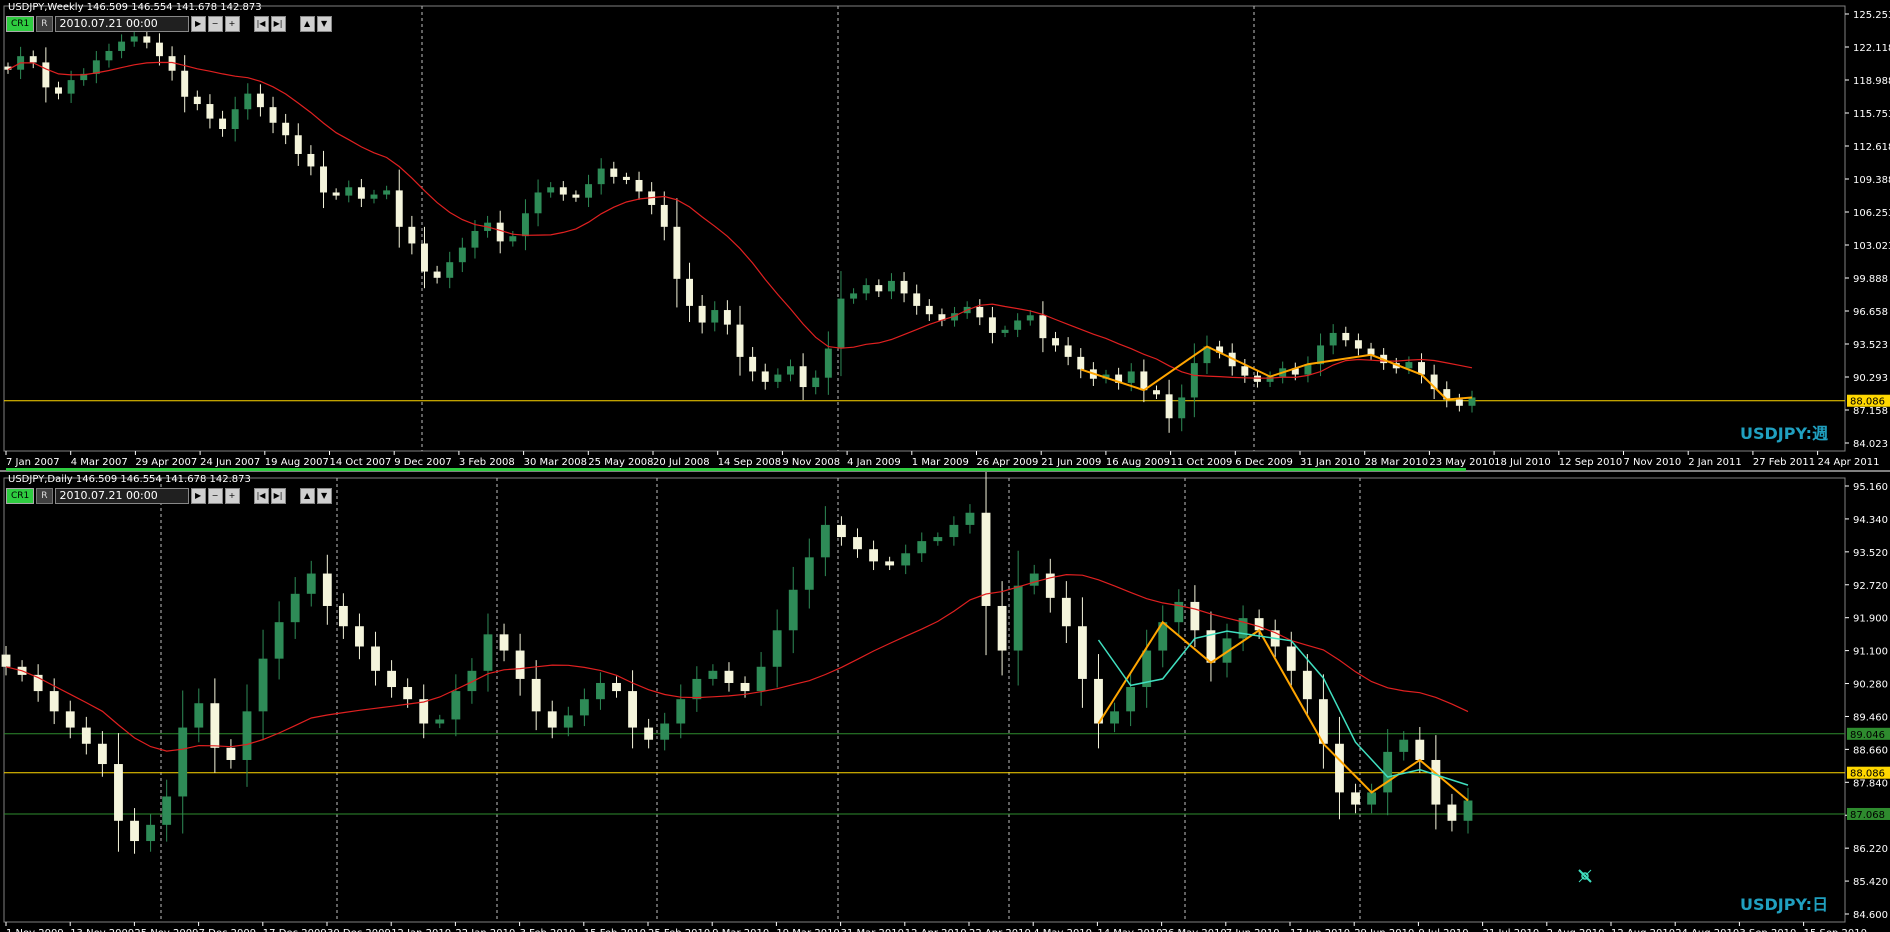  I want to click on date-label: 25 Feb 2010, so click(679, 930).